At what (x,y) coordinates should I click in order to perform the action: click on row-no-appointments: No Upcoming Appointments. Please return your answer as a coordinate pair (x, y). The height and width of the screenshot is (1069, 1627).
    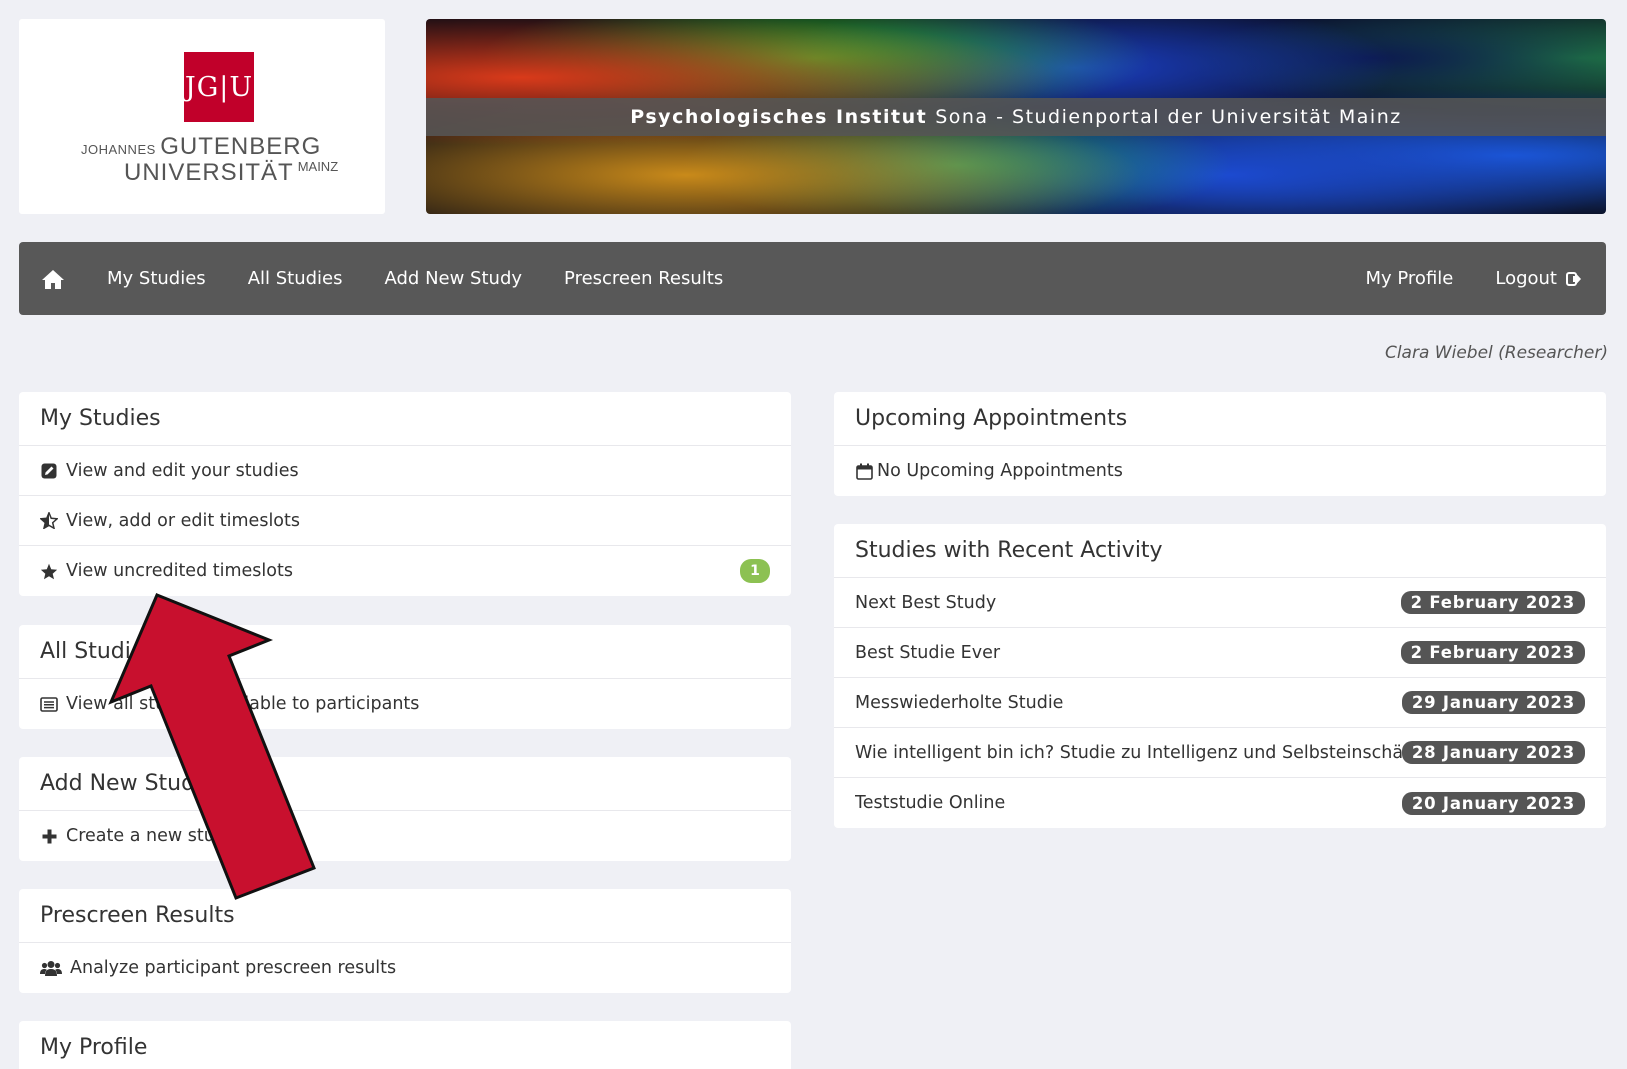
    Looking at the image, I should click on (1220, 471).